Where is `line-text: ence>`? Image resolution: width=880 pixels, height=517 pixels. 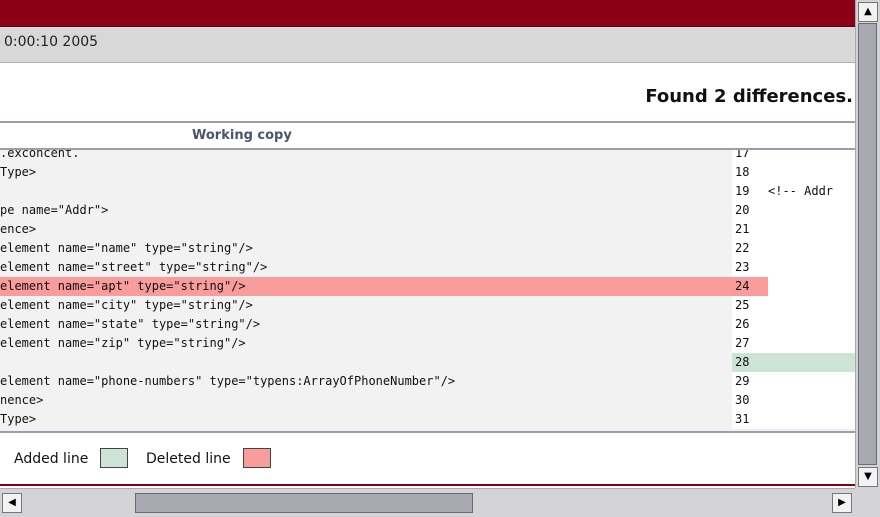
line-text: ence> is located at coordinates (18, 229).